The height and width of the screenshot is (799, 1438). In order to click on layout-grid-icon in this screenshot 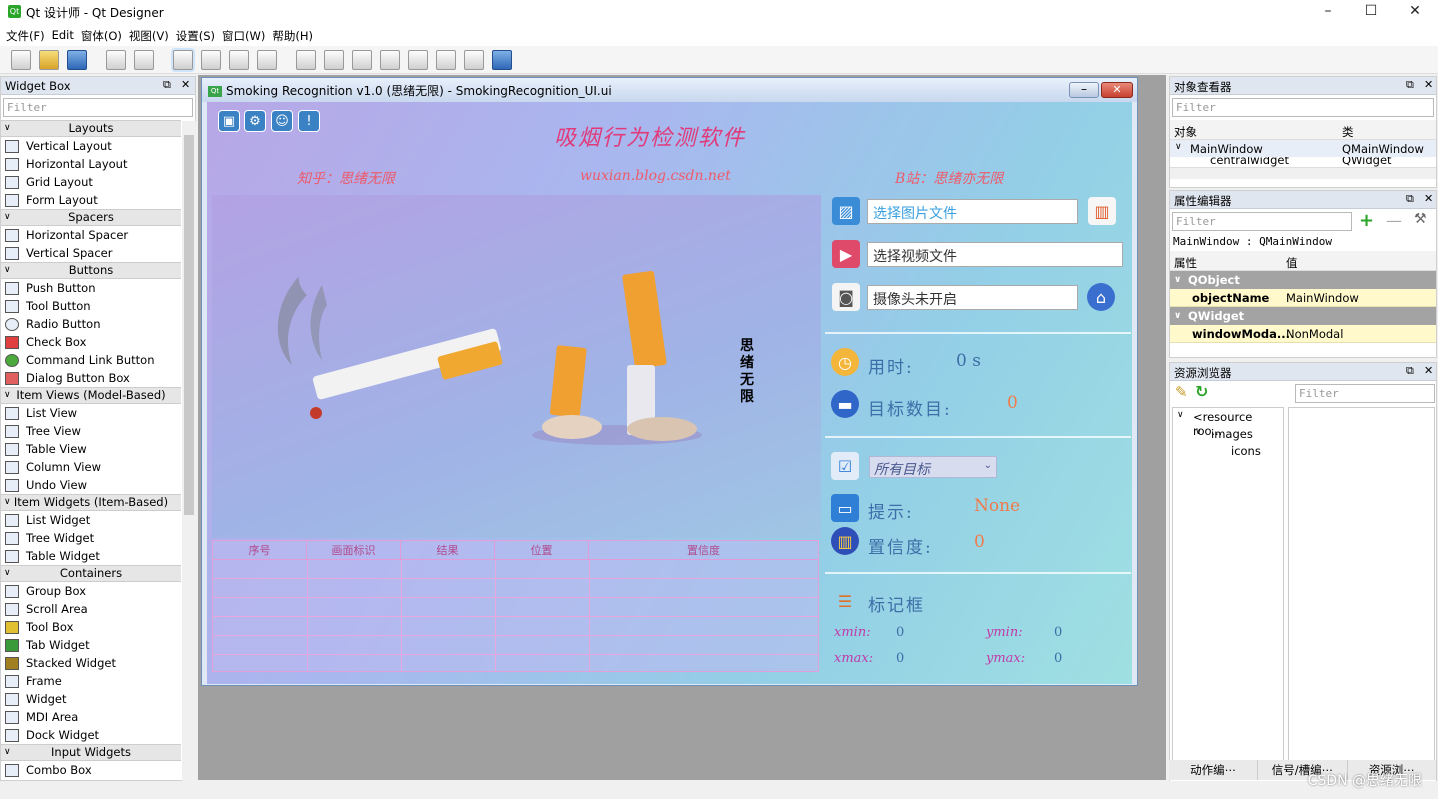, I will do `click(418, 60)`.